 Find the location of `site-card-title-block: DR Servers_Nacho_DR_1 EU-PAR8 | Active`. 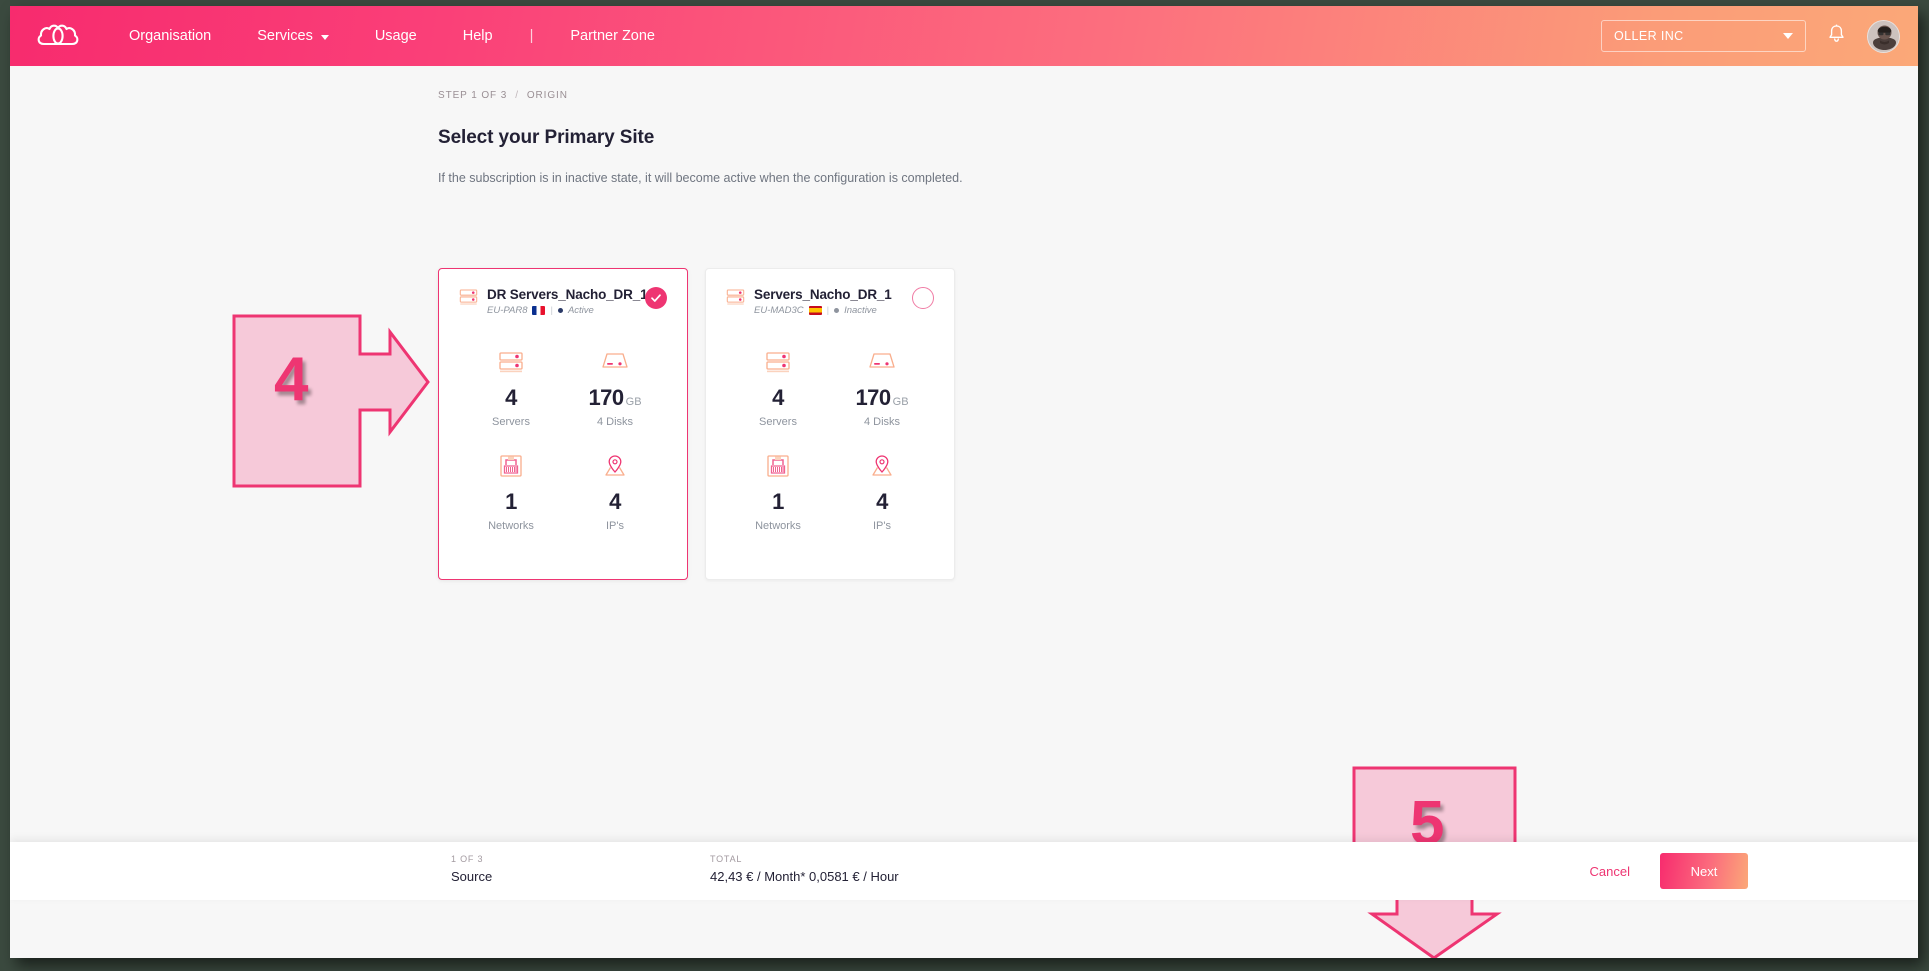

site-card-title-block: DR Servers_Nacho_DR_1 EU-PAR8 | Active is located at coordinates (567, 301).